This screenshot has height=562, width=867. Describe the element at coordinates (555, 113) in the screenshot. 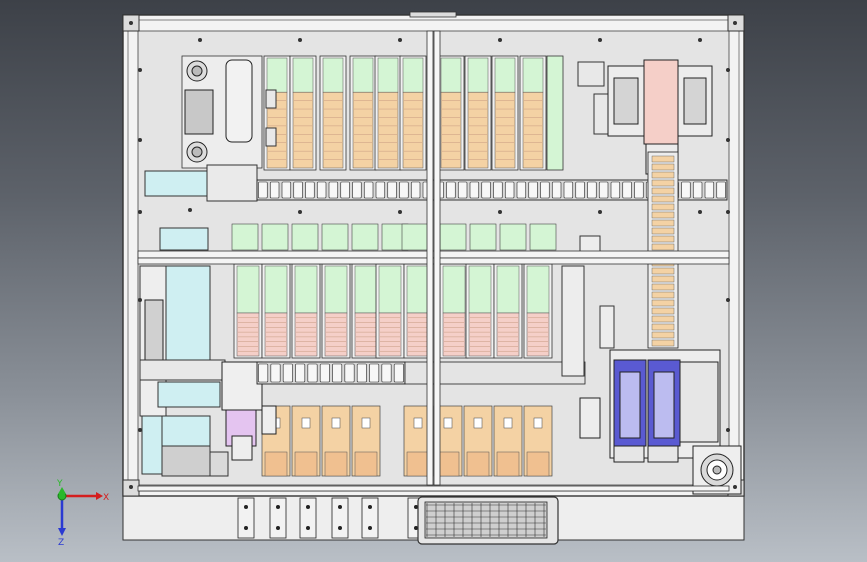

I see `upper-tray-end` at that location.